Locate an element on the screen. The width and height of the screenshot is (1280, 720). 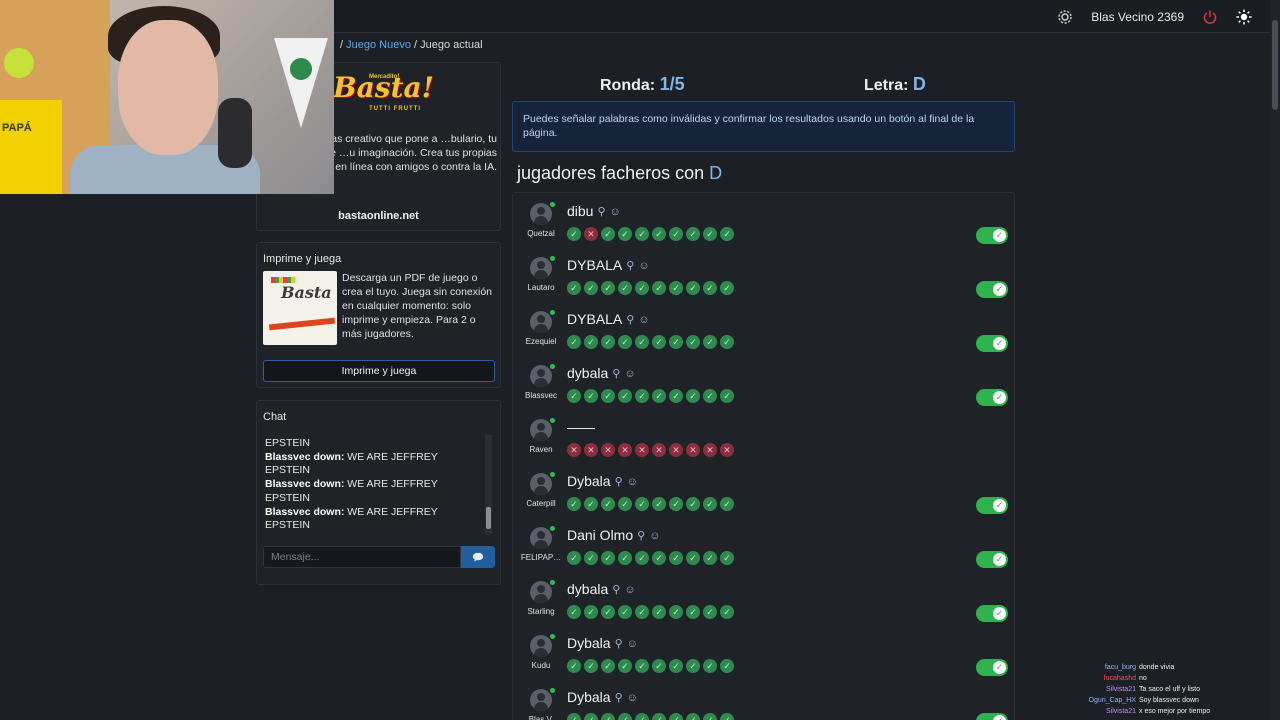
chat-scrollbar is located at coordinates (488, 485).